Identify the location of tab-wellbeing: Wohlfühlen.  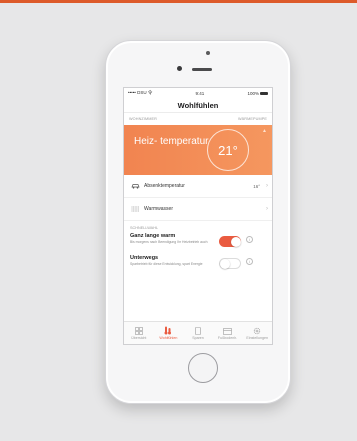
(169, 333).